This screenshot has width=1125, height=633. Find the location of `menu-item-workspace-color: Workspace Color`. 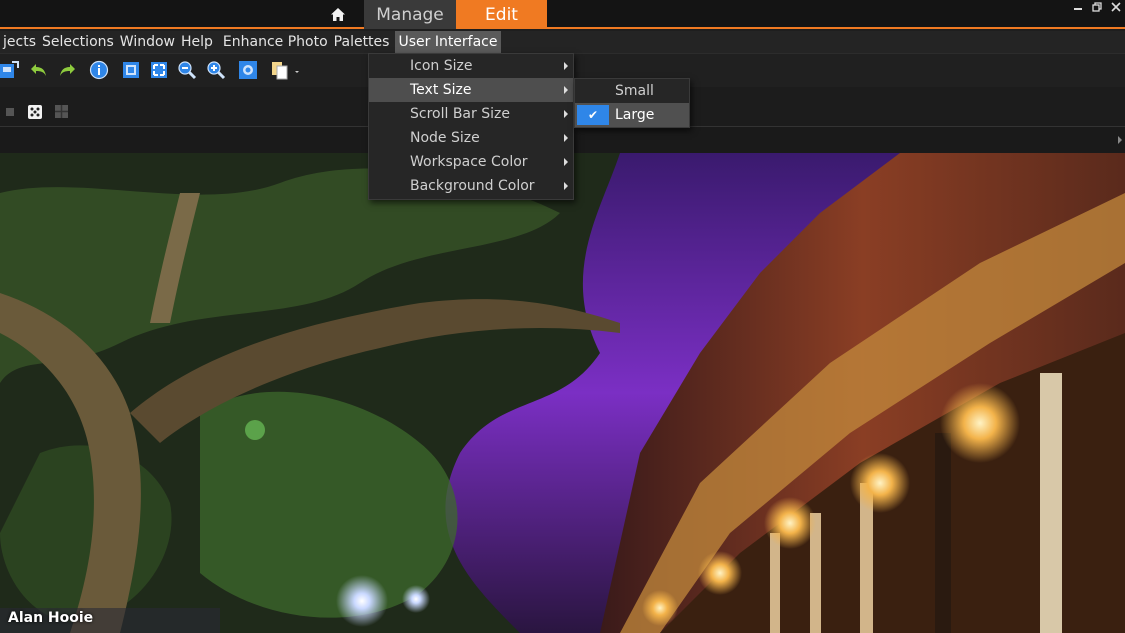

menu-item-workspace-color: Workspace Color is located at coordinates (471, 162).